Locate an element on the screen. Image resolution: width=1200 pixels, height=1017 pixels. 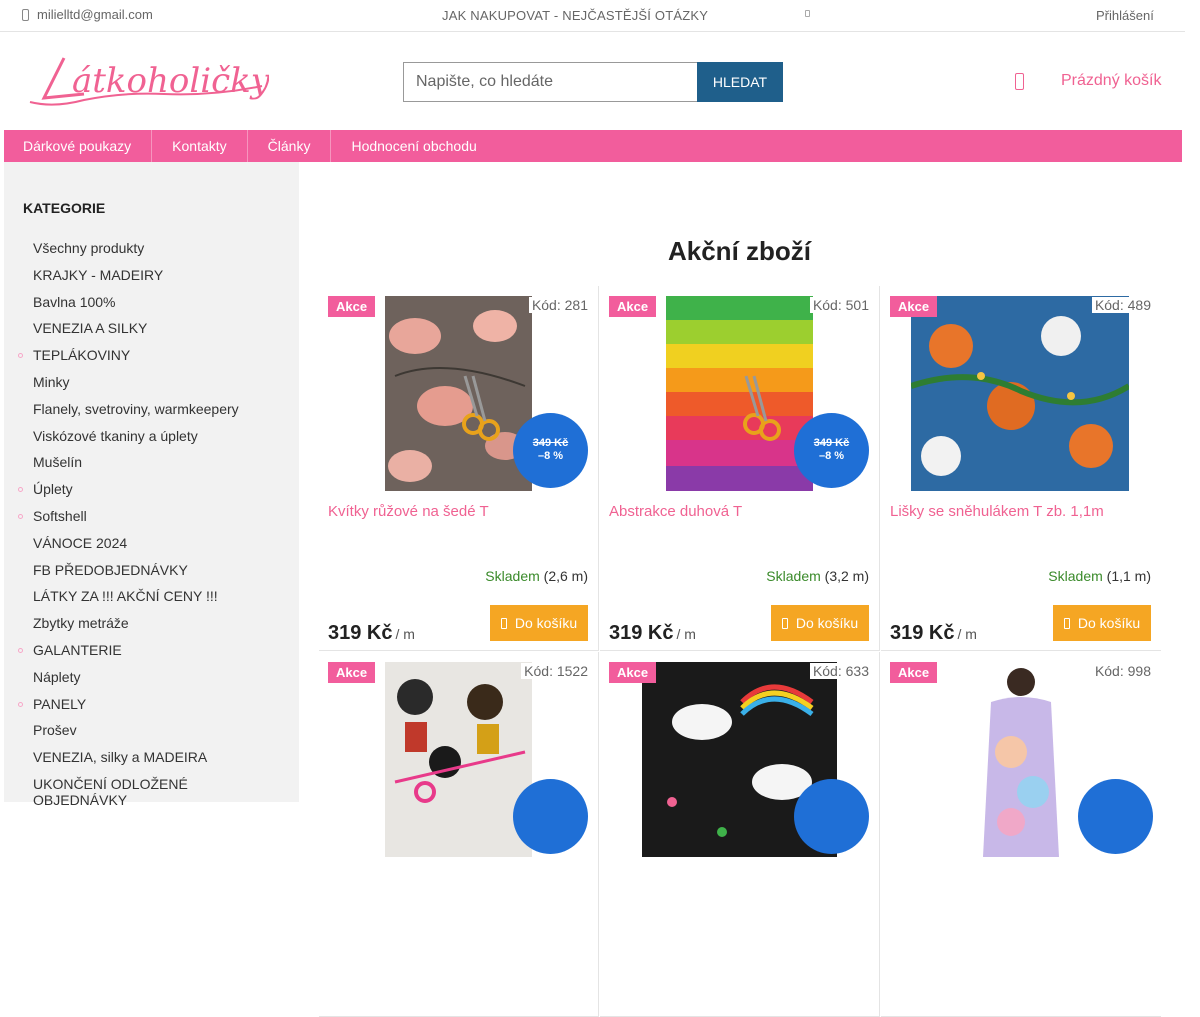
category-item: PANELY is located at coordinates (145, 705).